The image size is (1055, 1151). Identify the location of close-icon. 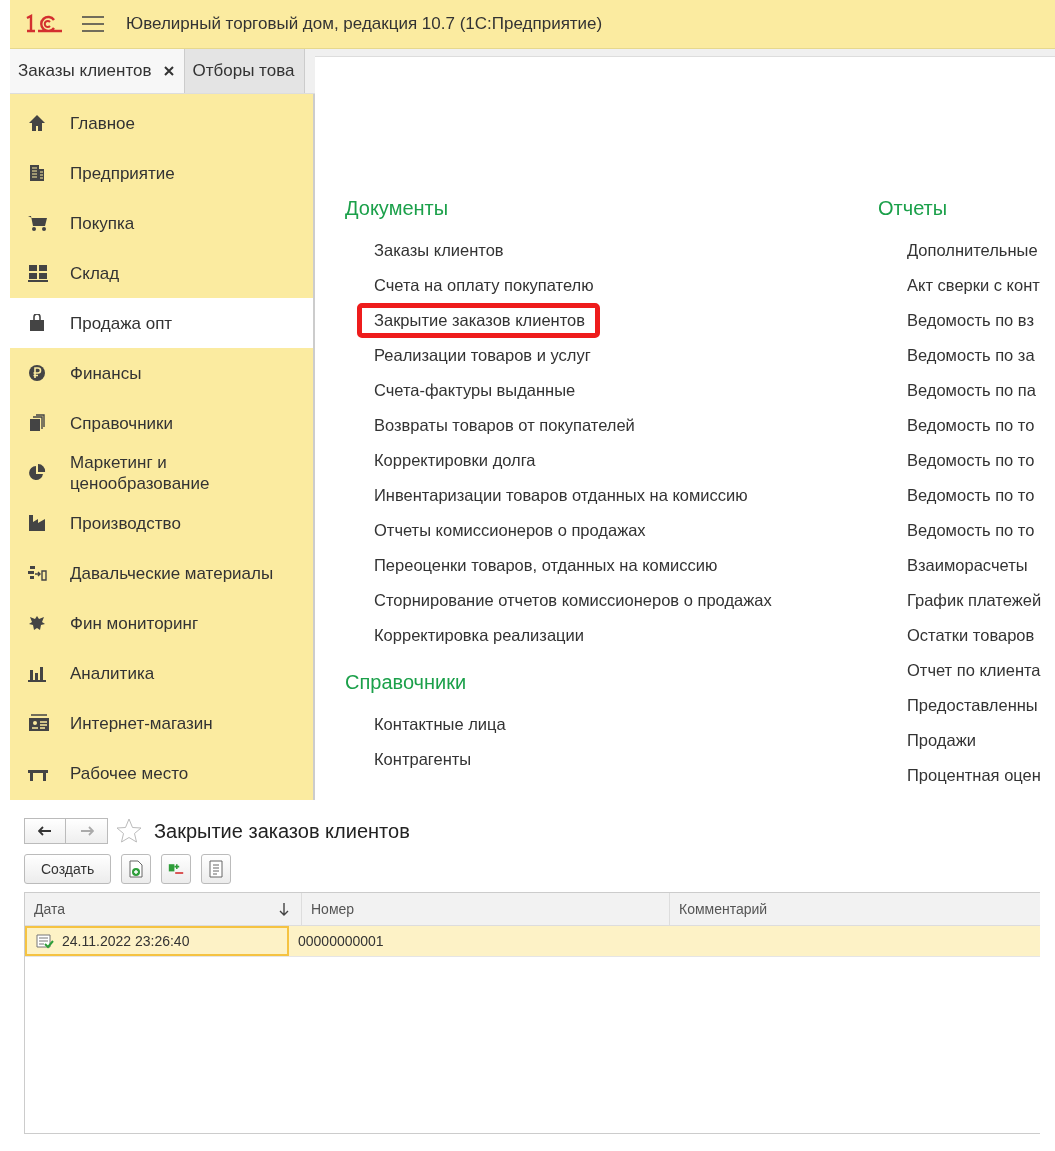
(168, 71).